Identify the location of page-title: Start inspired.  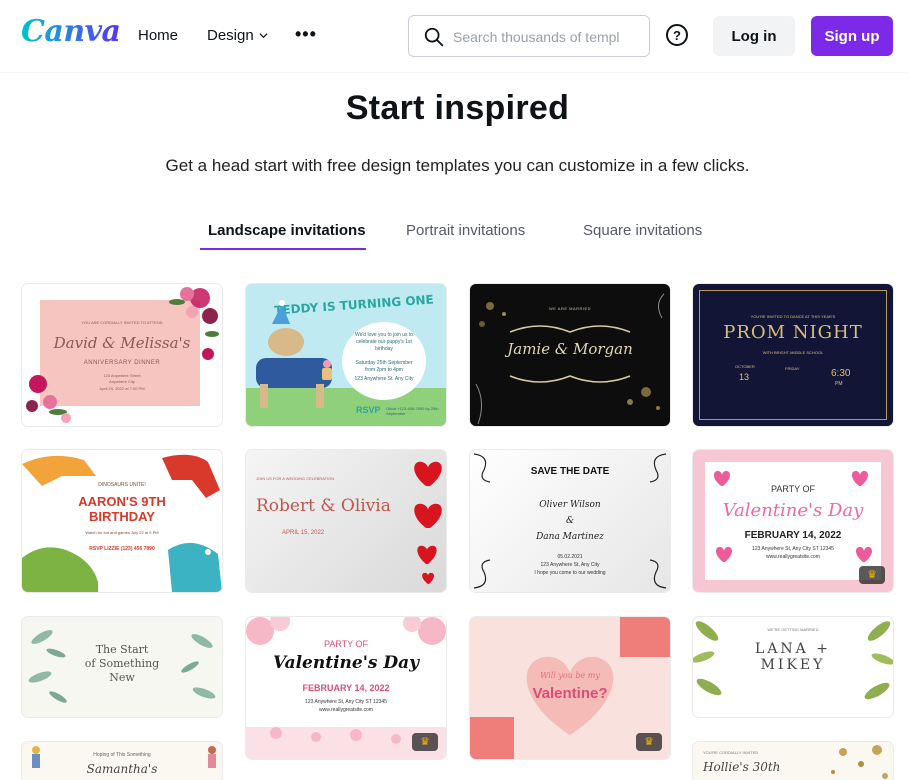
(457, 108).